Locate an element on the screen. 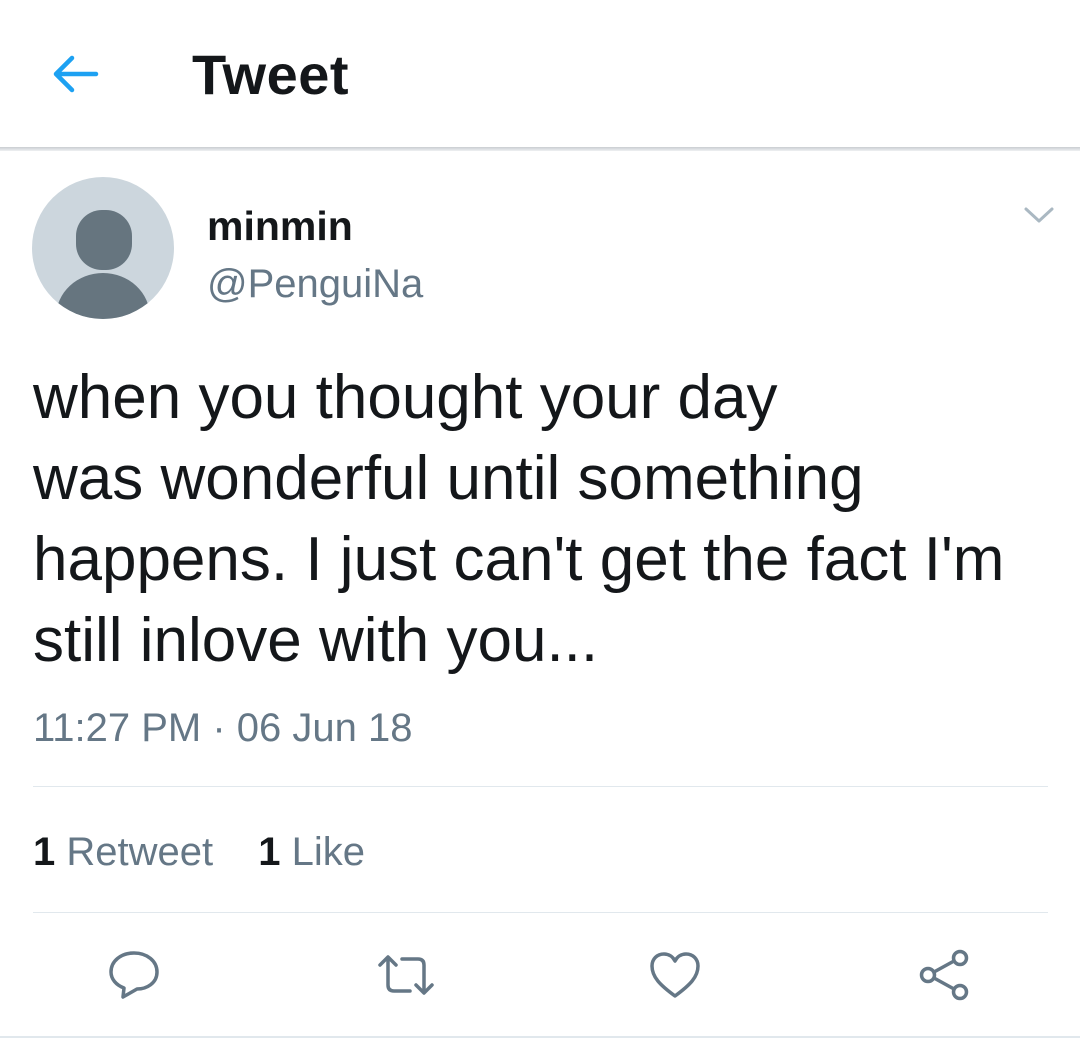 Image resolution: width=1080 pixels, height=1043 pixels. top-app-bar: Tweet is located at coordinates (540, 73).